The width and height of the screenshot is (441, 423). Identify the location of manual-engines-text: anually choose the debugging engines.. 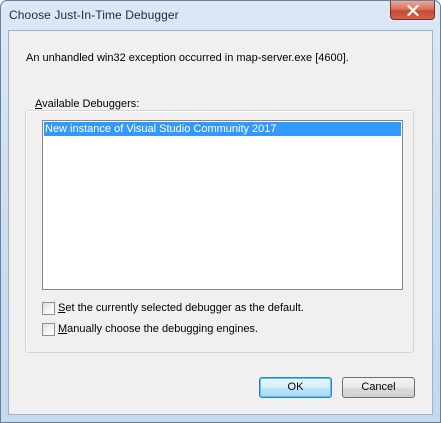
(162, 329).